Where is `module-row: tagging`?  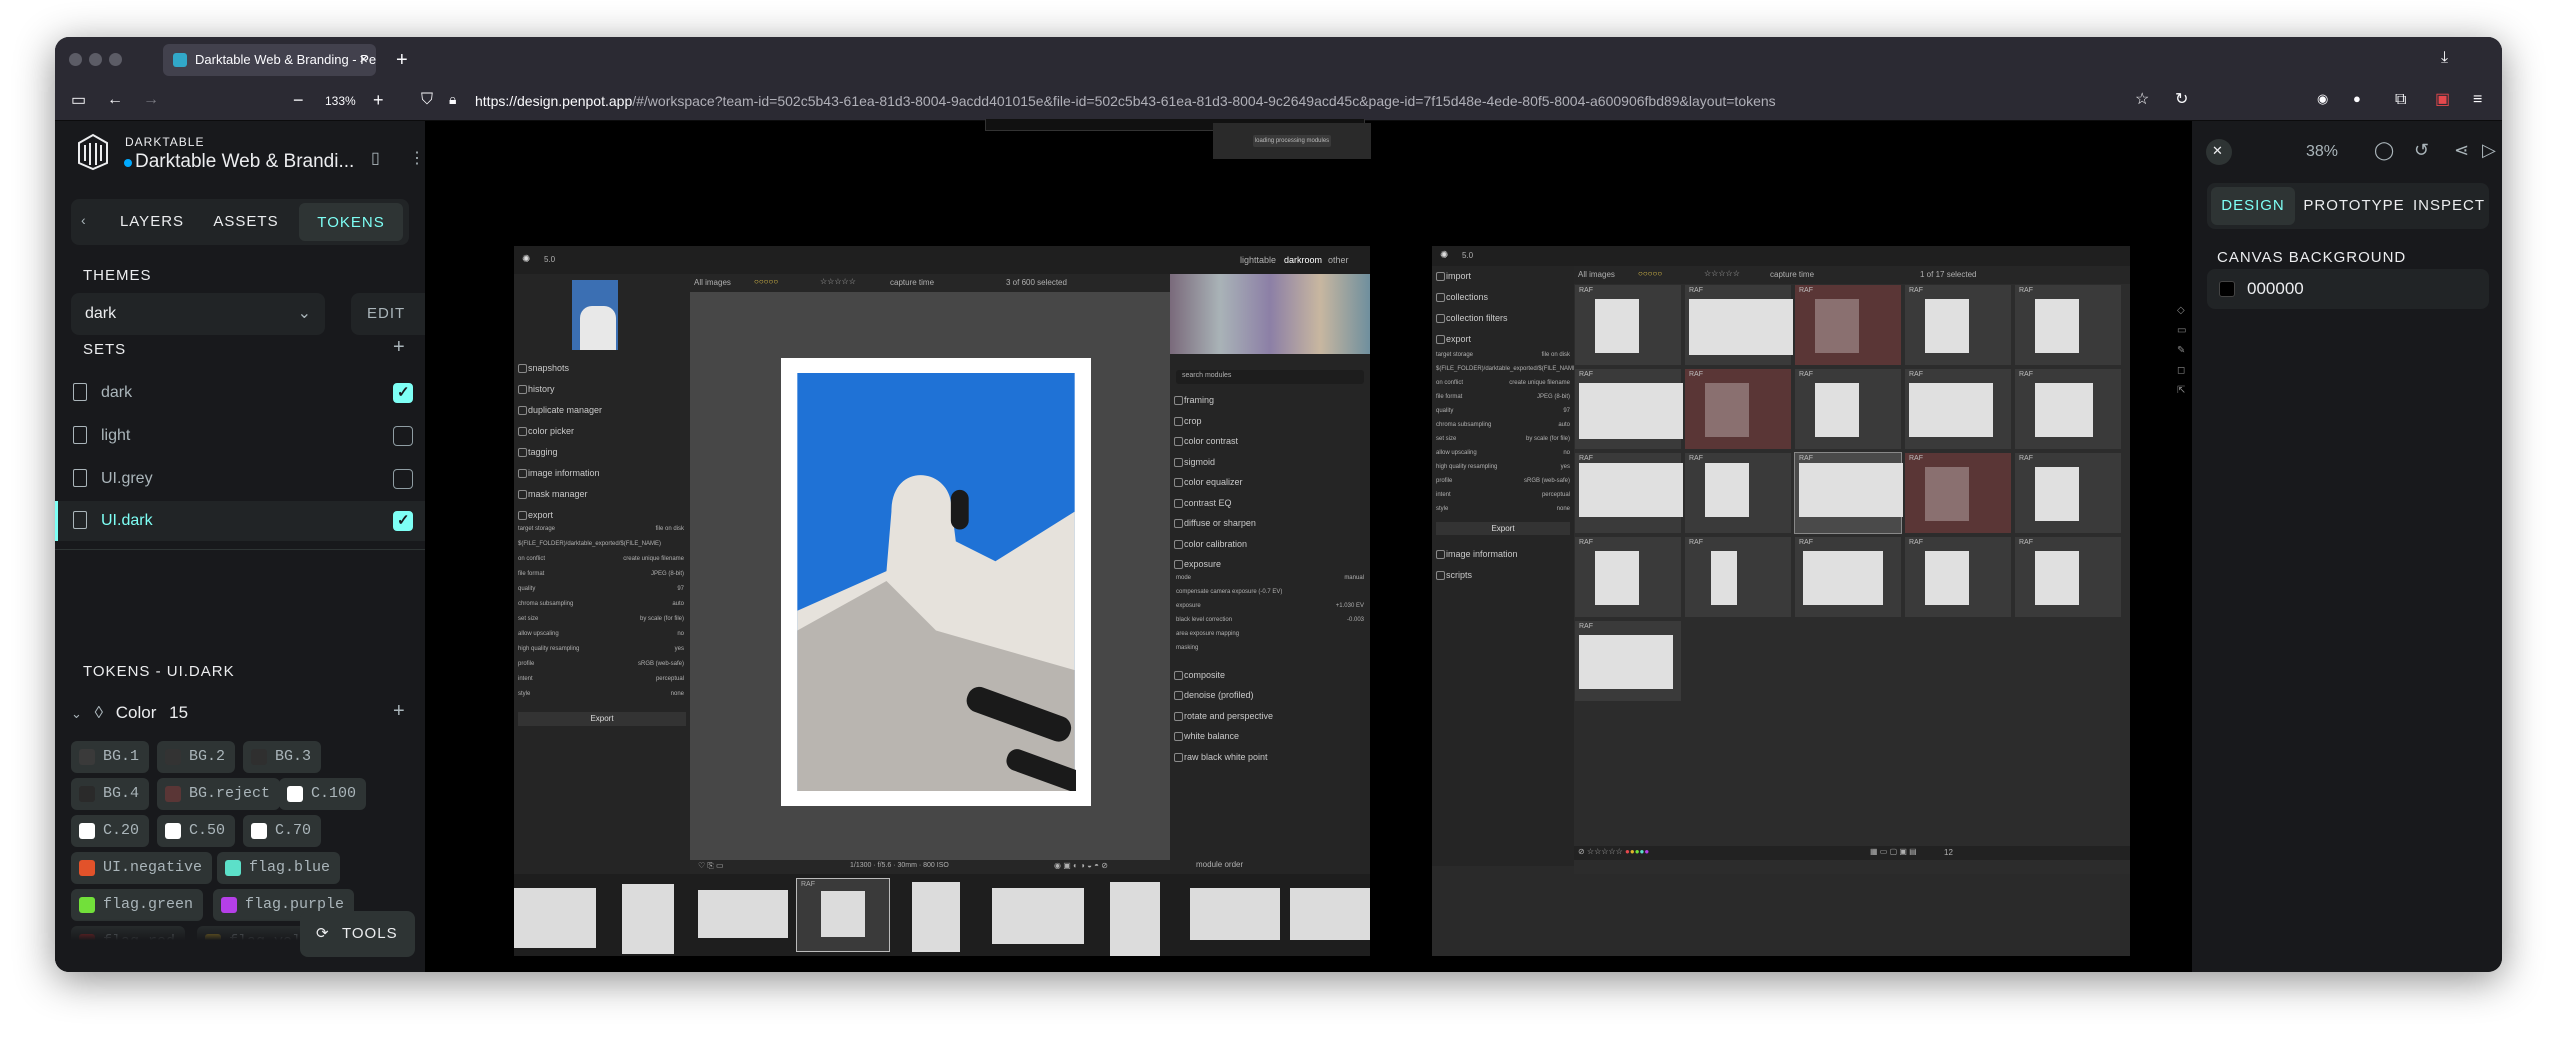 module-row: tagging is located at coordinates (602, 452).